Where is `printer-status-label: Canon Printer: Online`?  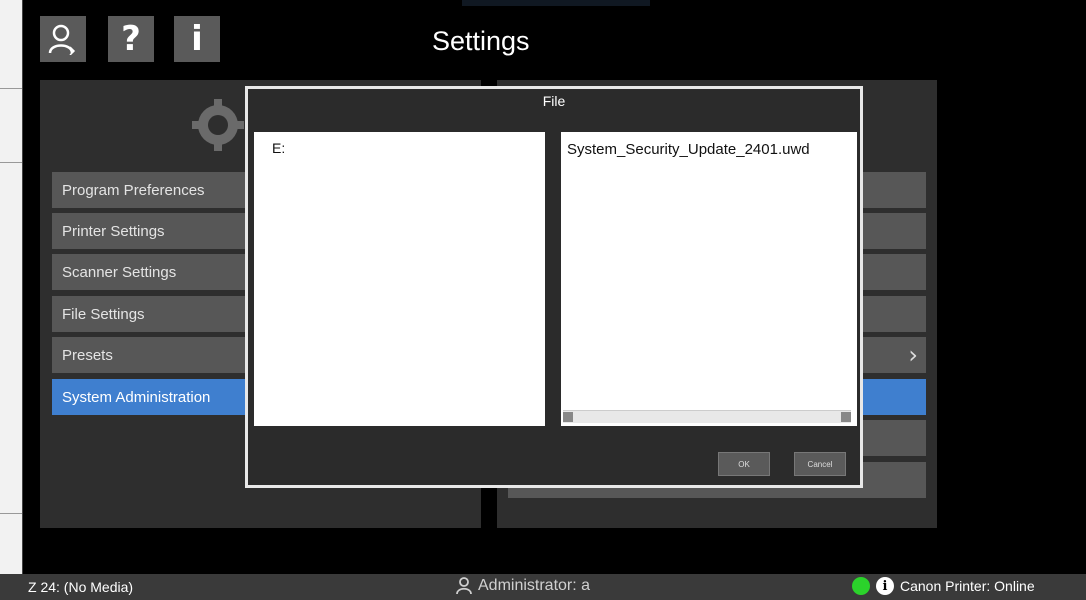 printer-status-label: Canon Printer: Online is located at coordinates (967, 586).